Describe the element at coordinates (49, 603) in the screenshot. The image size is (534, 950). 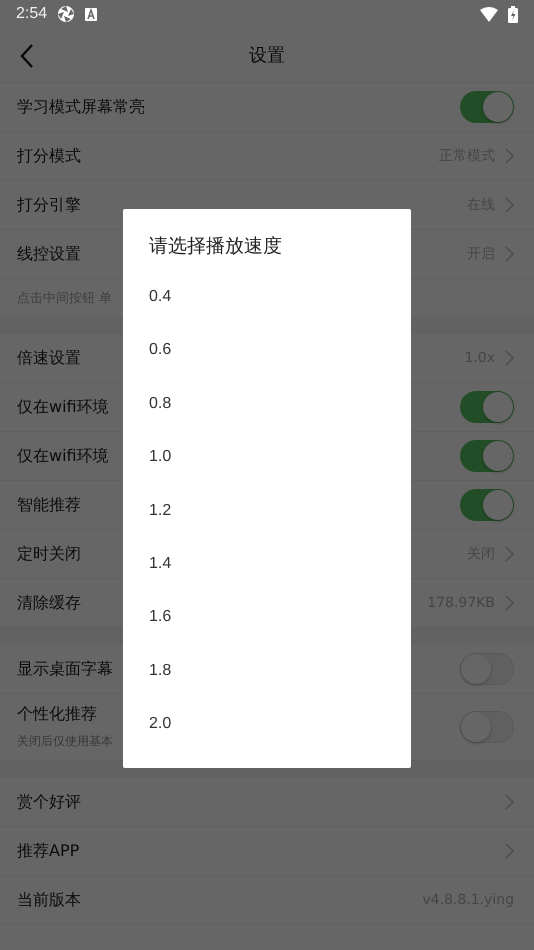
I see `setting-label: 清除缓存` at that location.